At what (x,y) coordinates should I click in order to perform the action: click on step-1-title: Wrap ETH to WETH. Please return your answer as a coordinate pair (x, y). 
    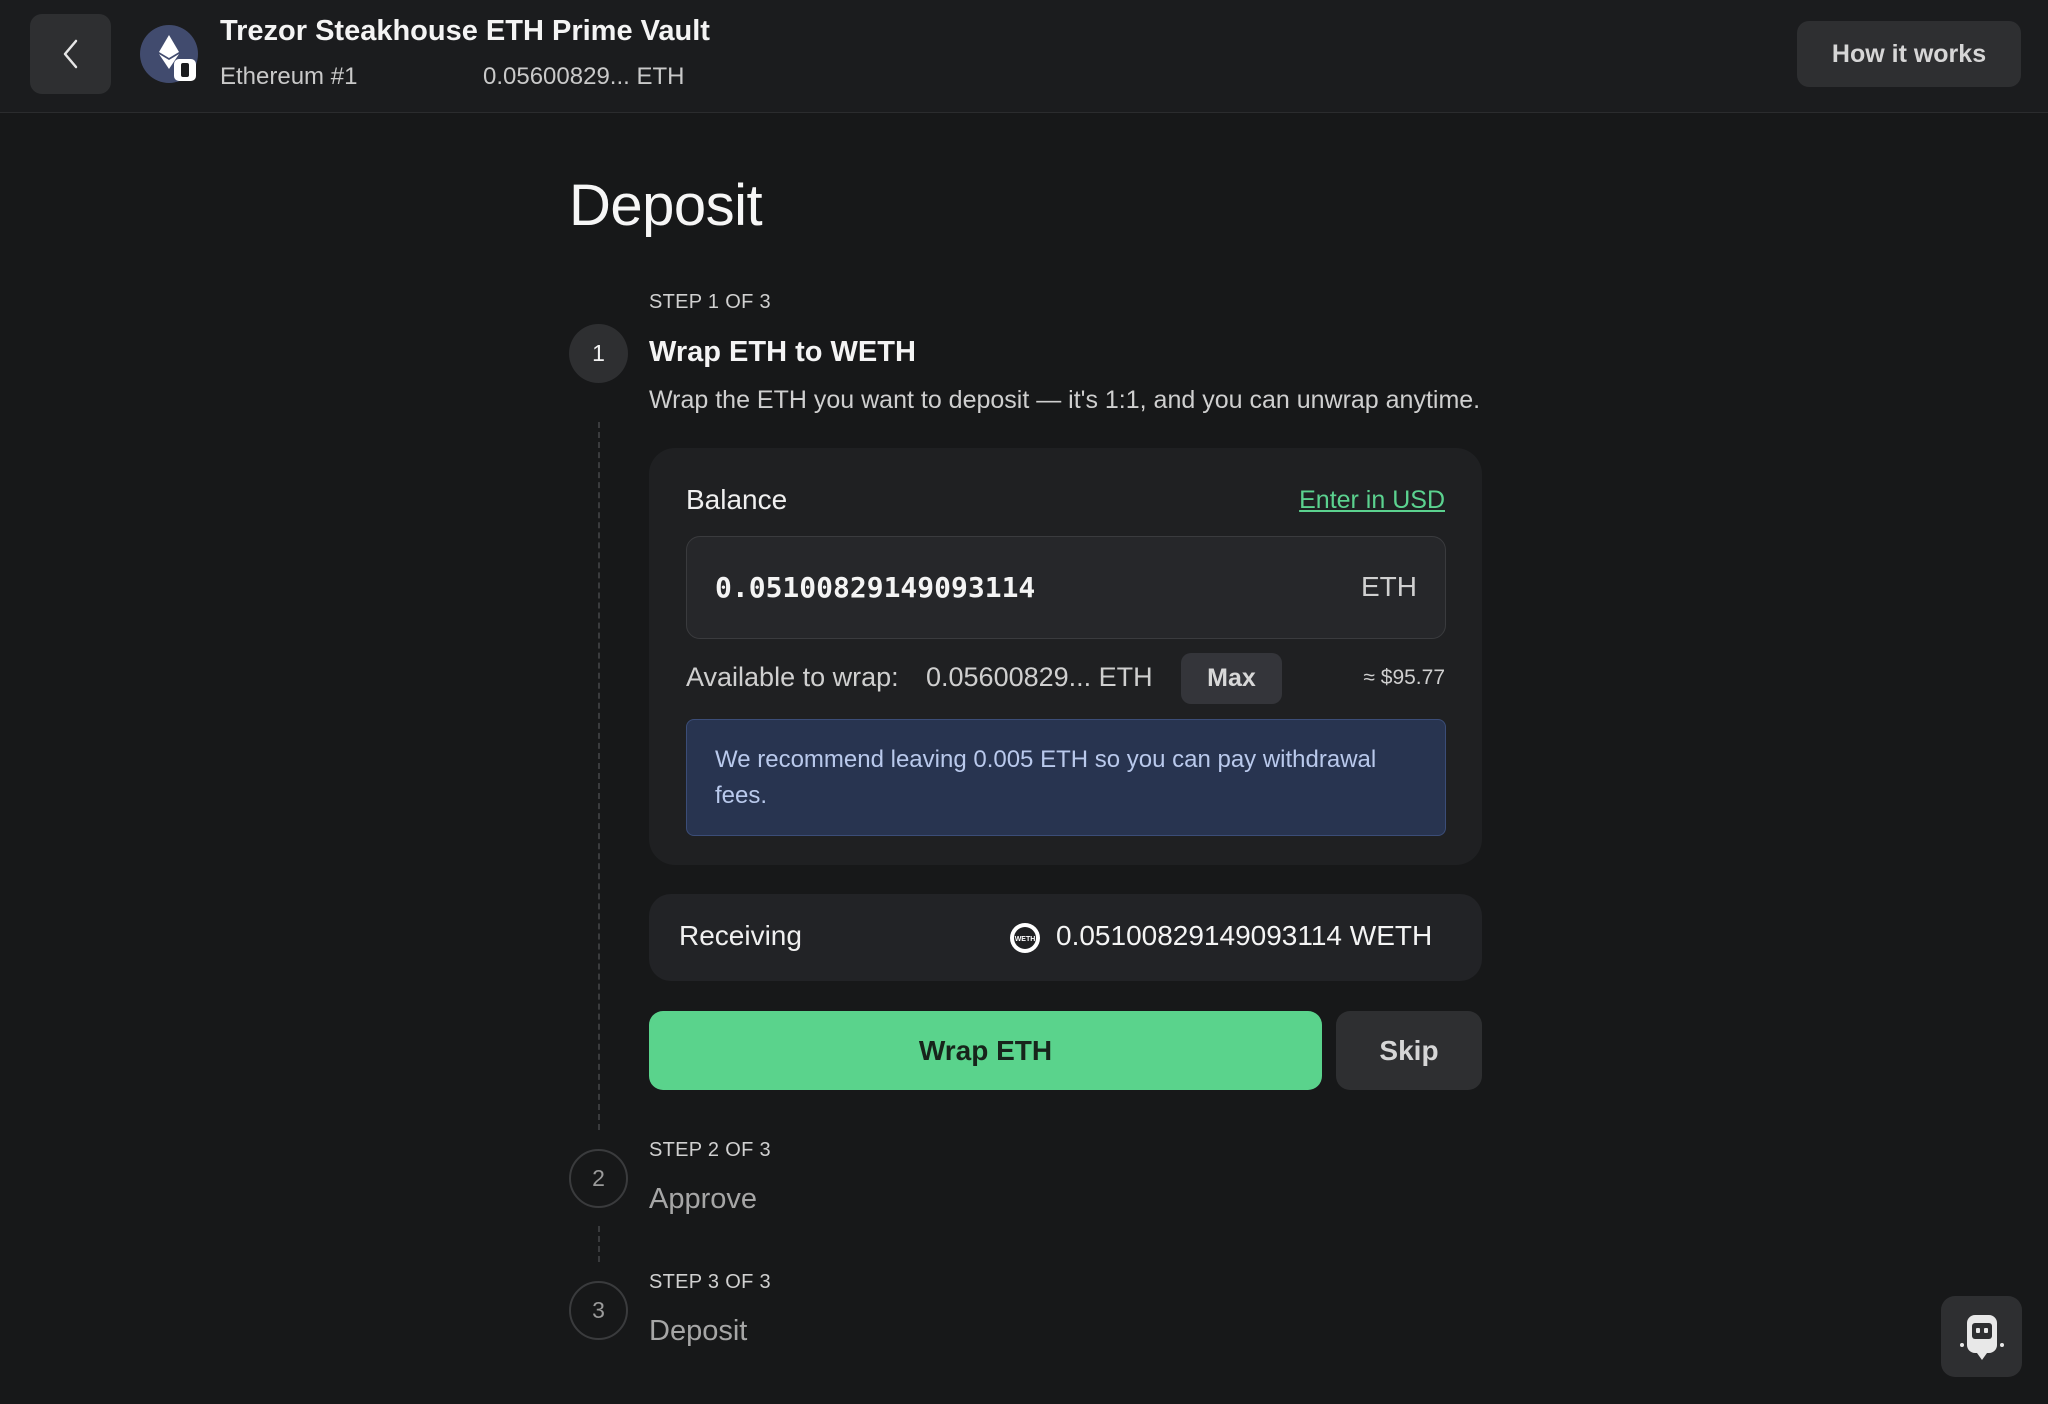
    Looking at the image, I should click on (782, 352).